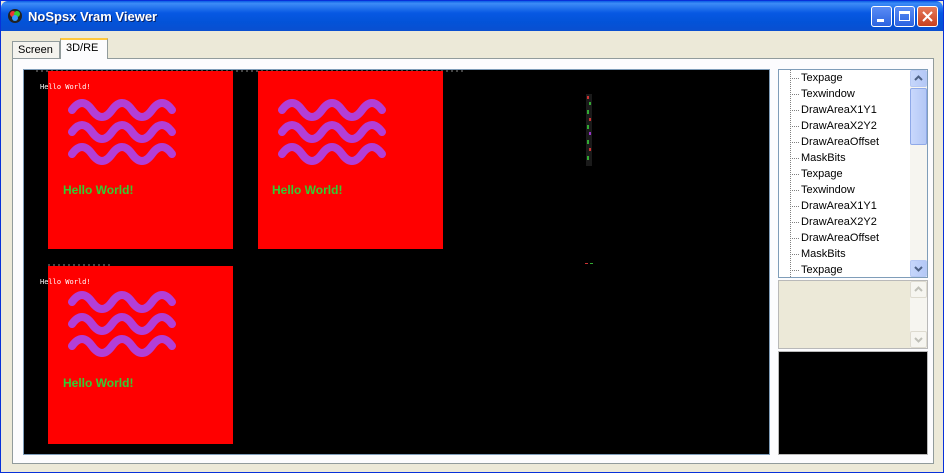 The width and height of the screenshot is (944, 473). I want to click on texture-strip, so click(589, 179).